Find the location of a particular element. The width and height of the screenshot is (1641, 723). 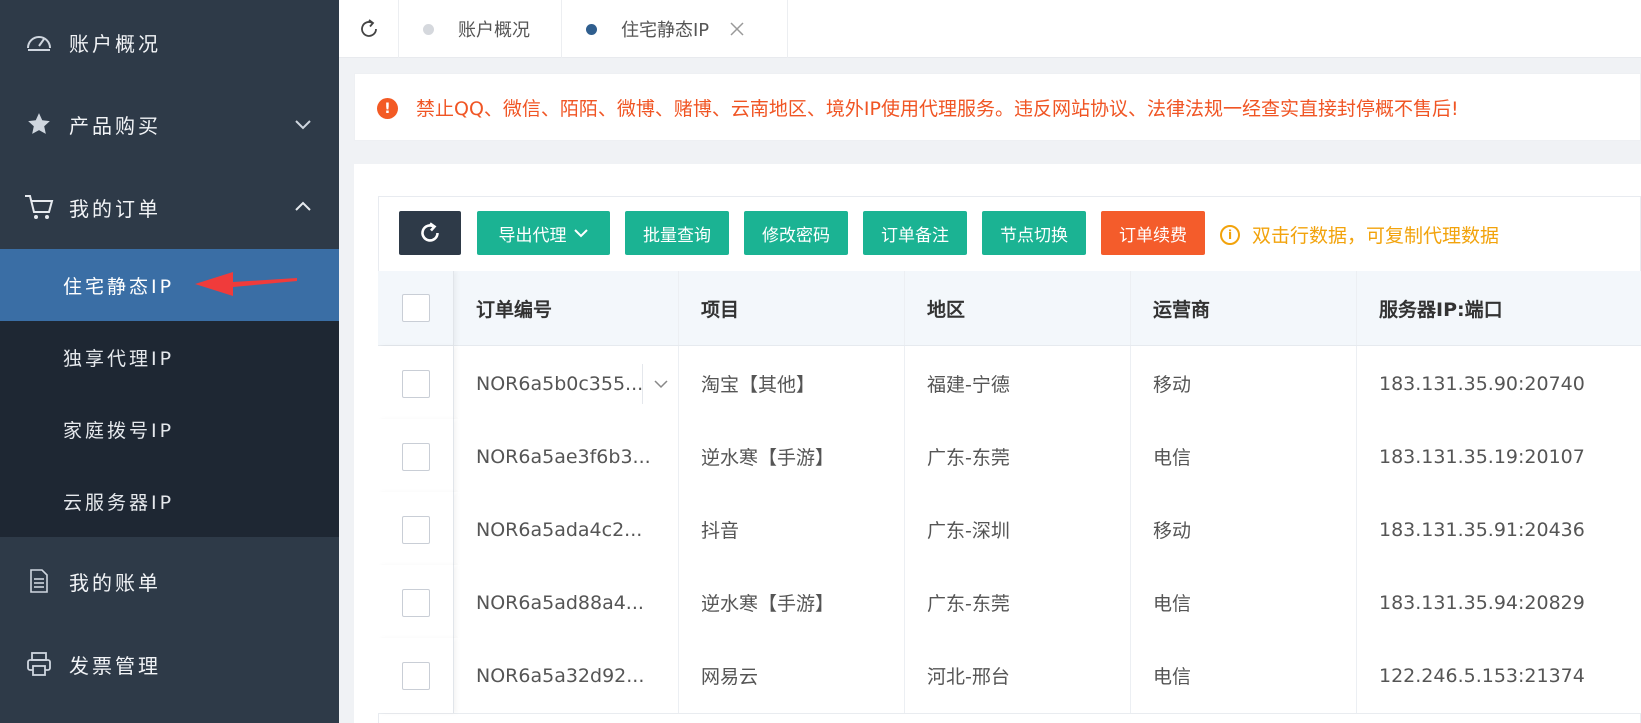

table-header: 订单编号 项目 地区 运营商 服务器IP:端口 is located at coordinates (1009, 308).